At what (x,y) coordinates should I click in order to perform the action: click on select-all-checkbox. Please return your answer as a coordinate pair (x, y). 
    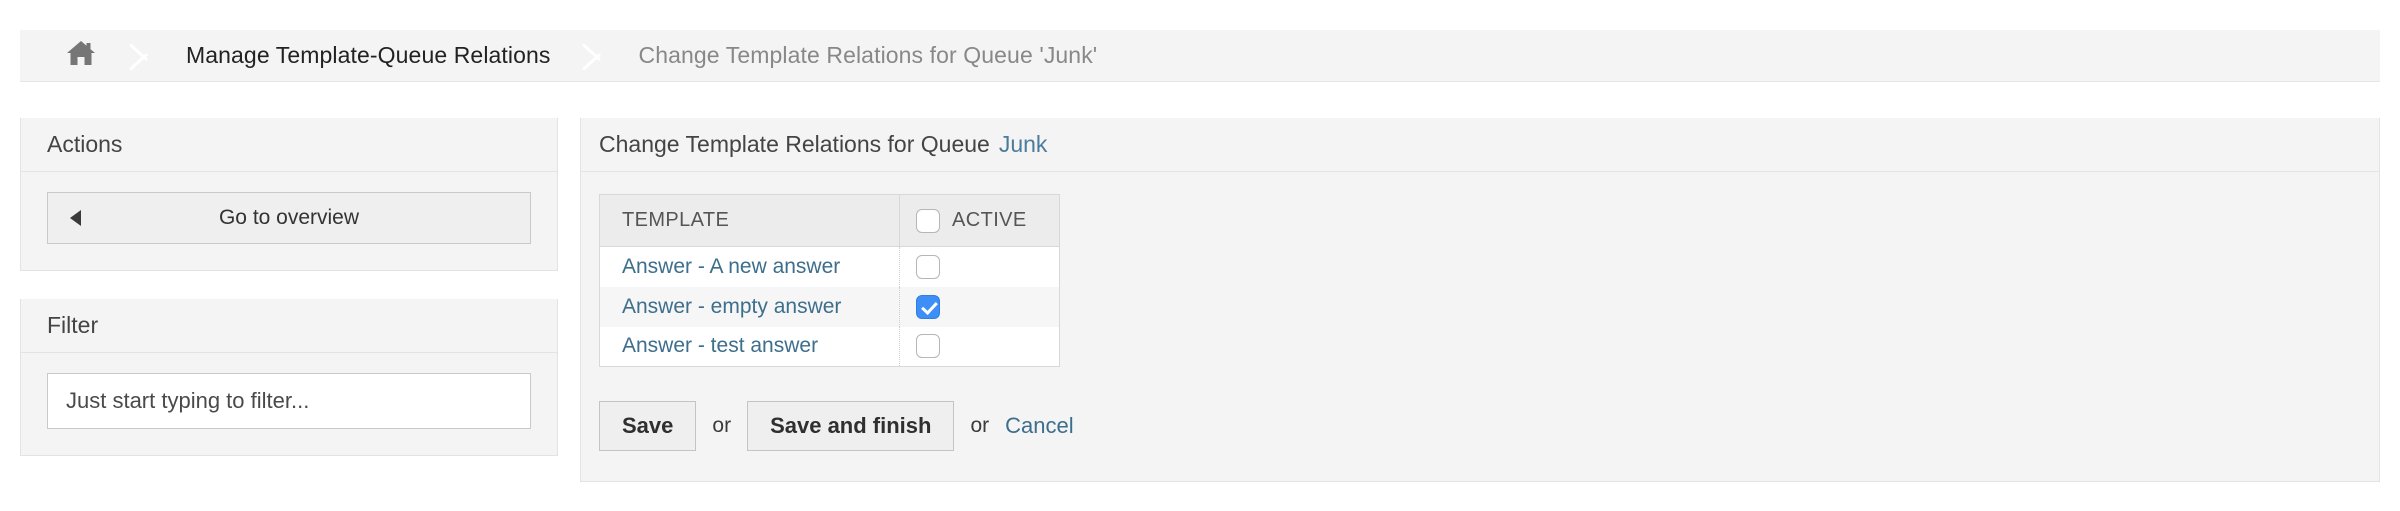
    Looking at the image, I should click on (928, 220).